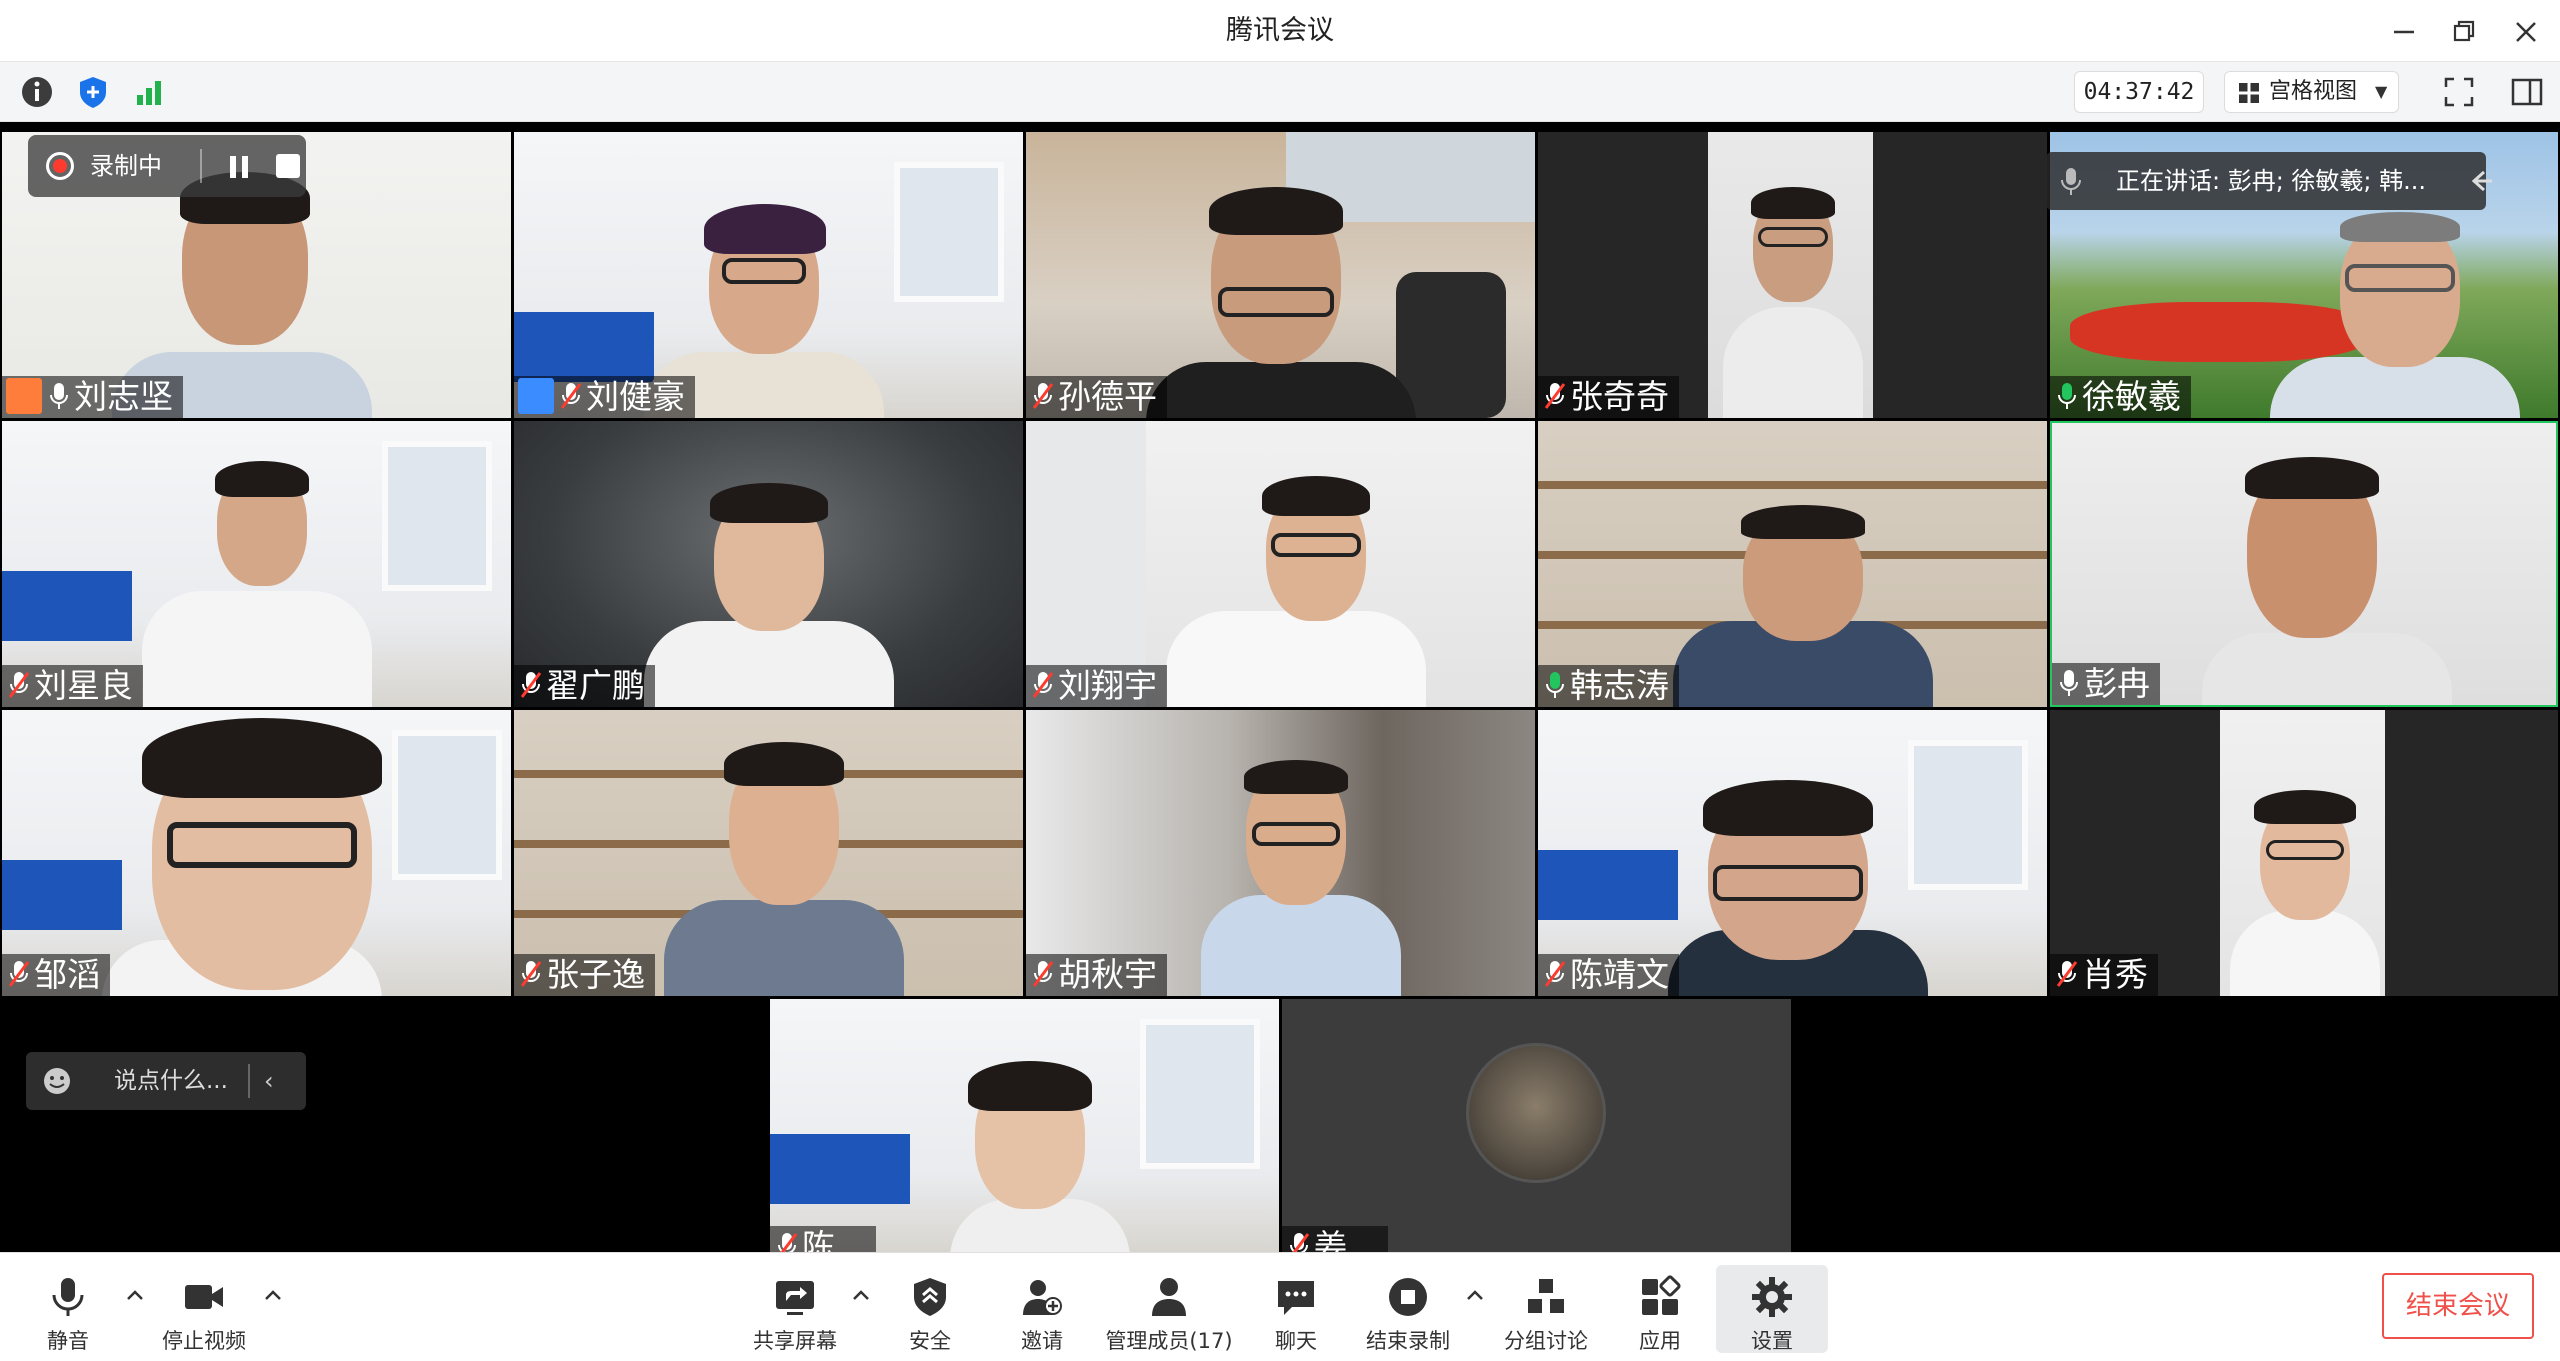  What do you see at coordinates (1772, 1297) in the screenshot?
I see `gear-icon` at bounding box center [1772, 1297].